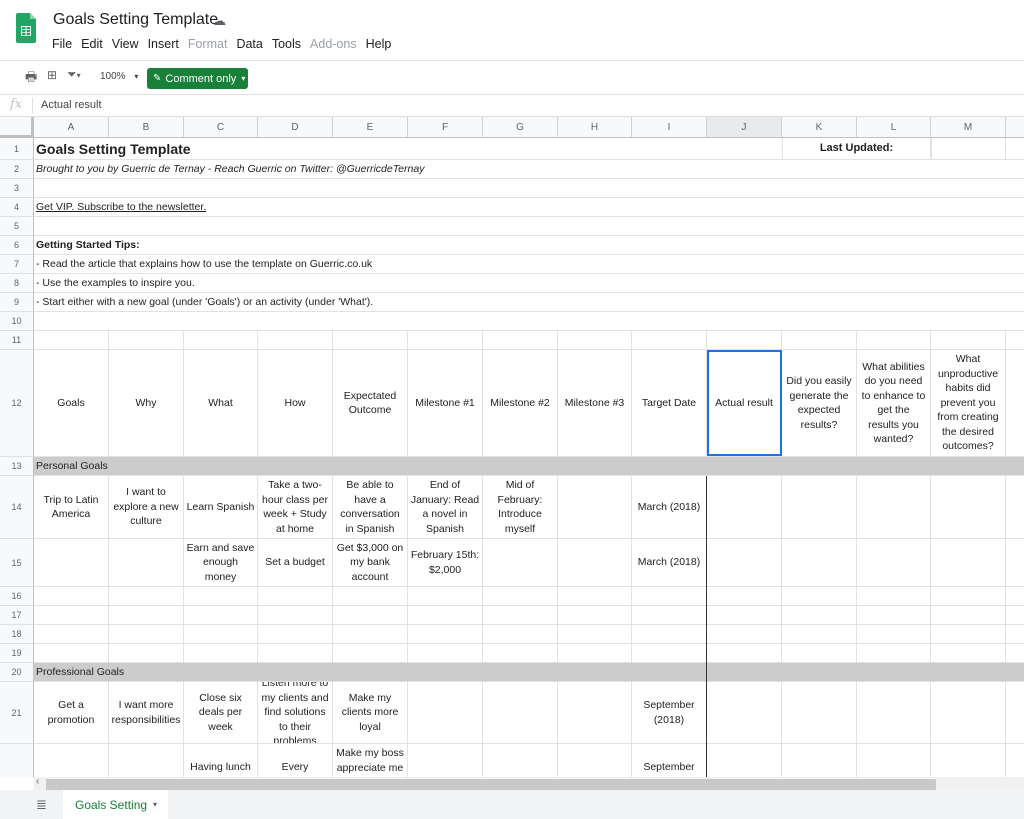  Describe the element at coordinates (445, 507) in the screenshot. I see `cell: End of January: Read a novel in Spanish` at that location.